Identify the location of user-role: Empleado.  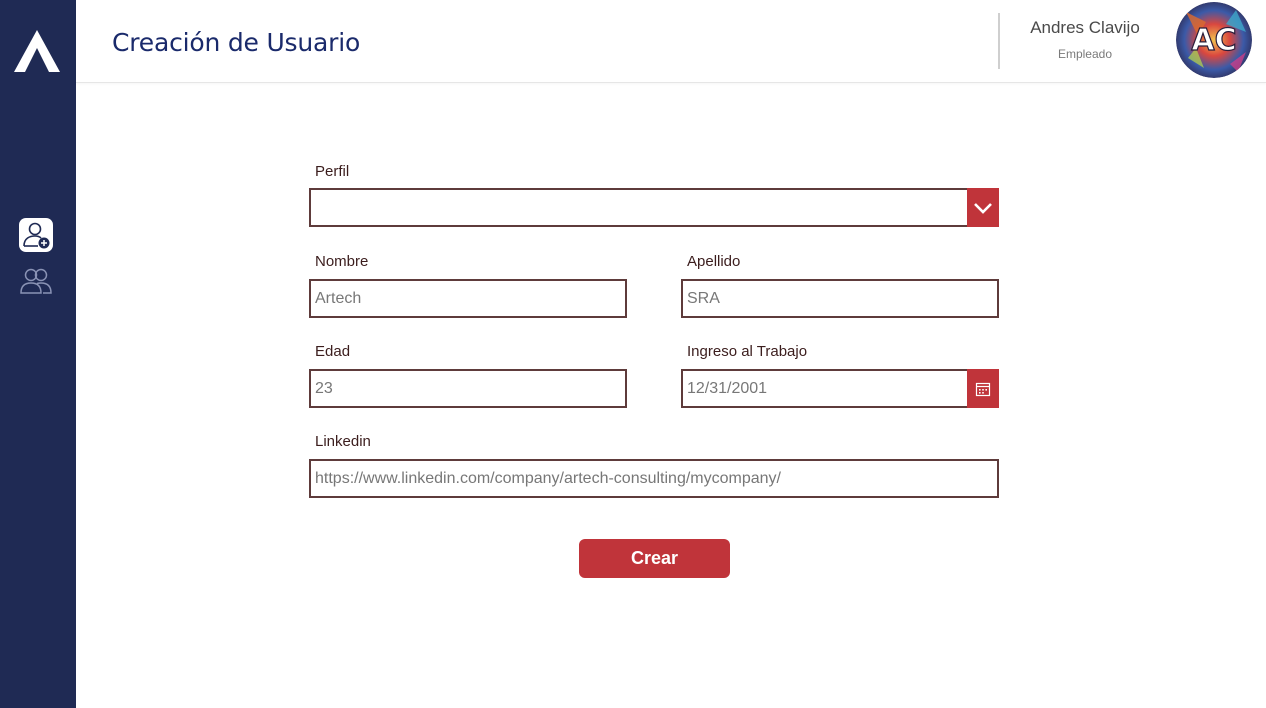
(1085, 54).